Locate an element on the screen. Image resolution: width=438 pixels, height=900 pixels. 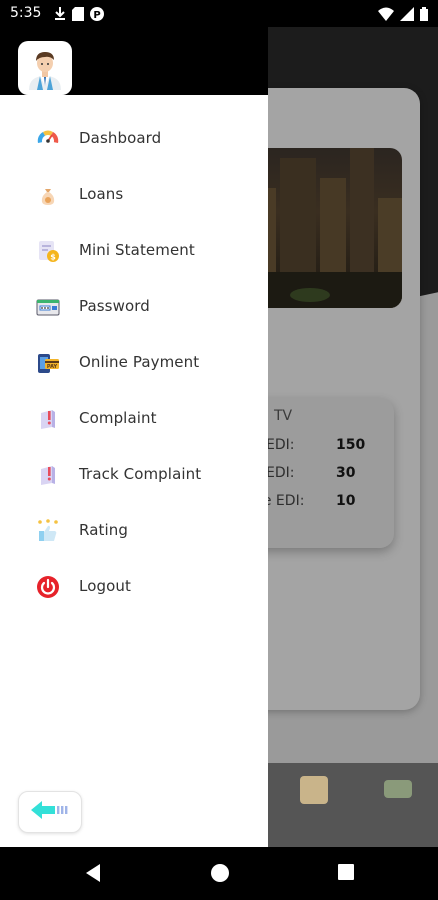
menu-item-label: Complaint is located at coordinates (118, 418).